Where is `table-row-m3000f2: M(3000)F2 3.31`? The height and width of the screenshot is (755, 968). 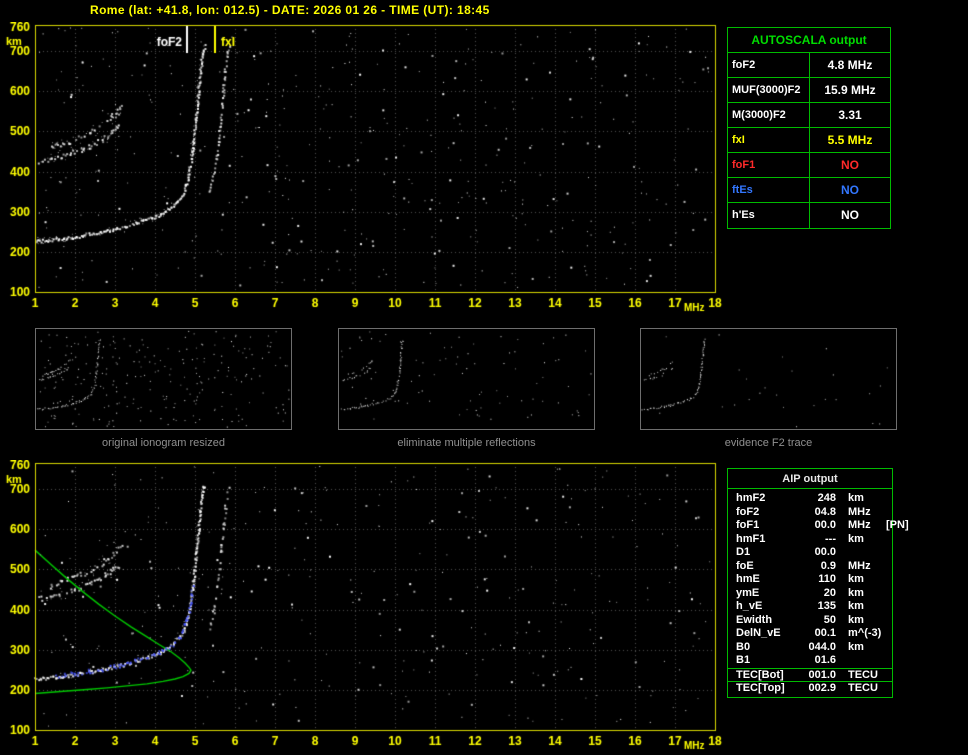
table-row-m3000f2: M(3000)F2 3.31 is located at coordinates (809, 115).